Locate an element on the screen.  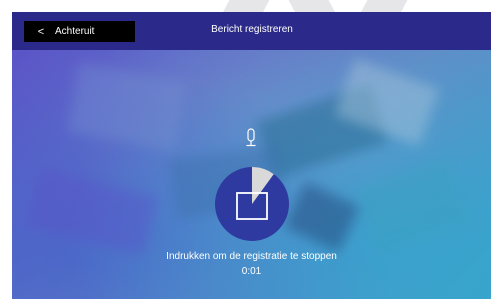
recording-timer: 0:01 is located at coordinates (251, 271).